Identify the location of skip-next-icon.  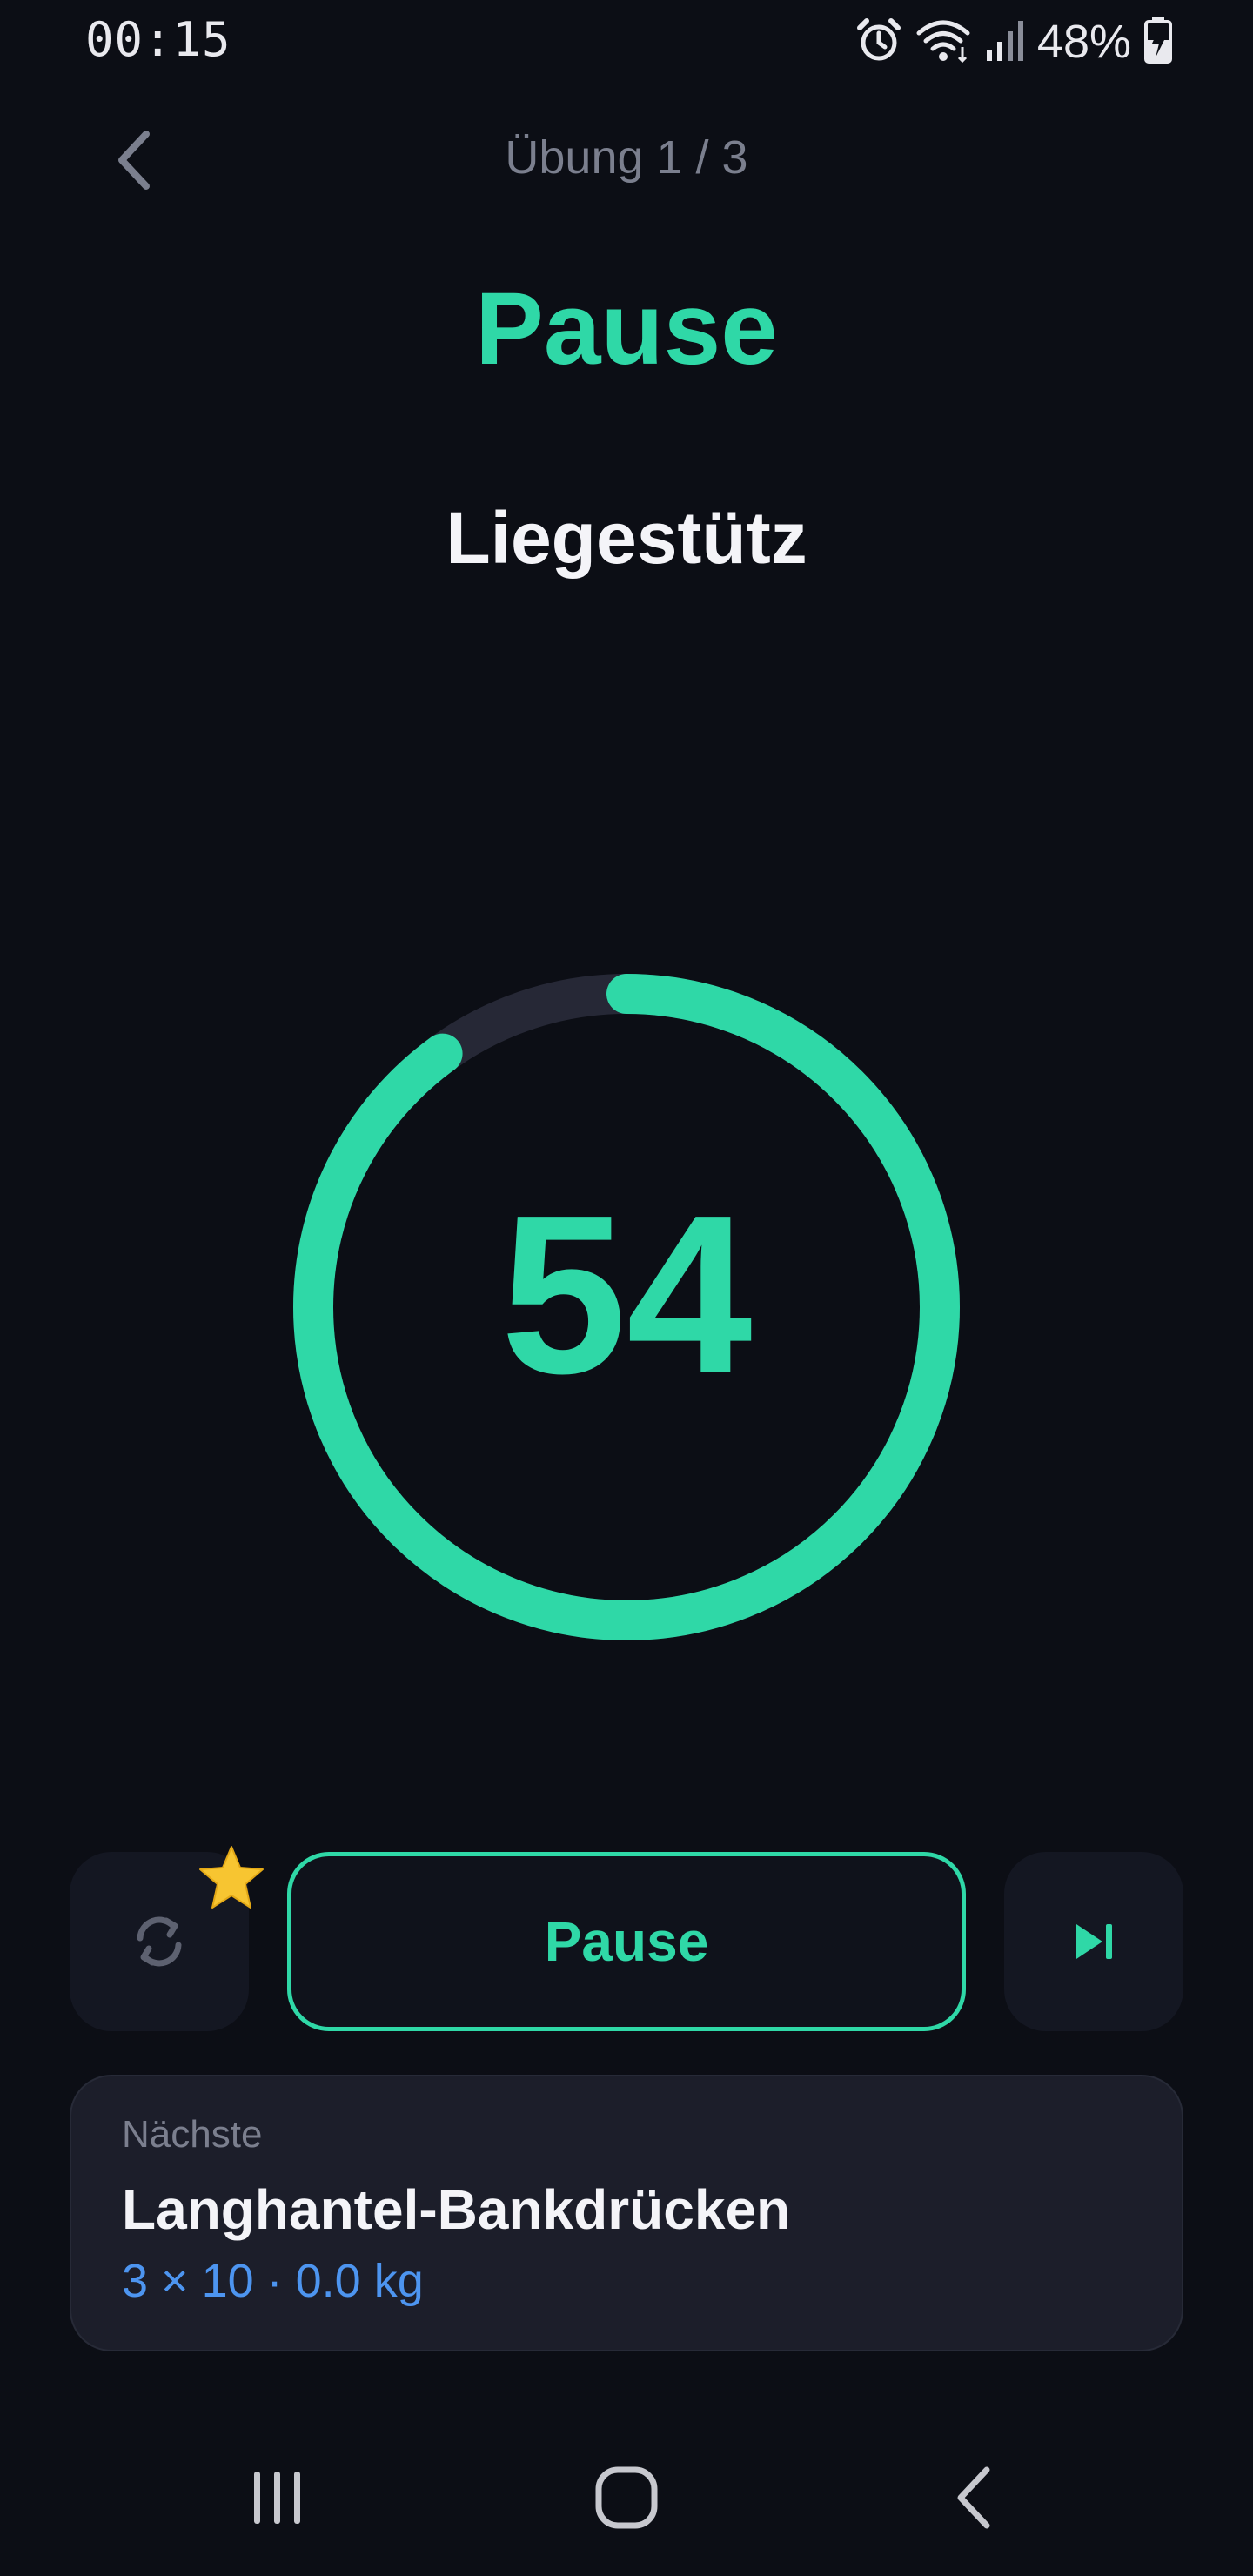
(1094, 1942).